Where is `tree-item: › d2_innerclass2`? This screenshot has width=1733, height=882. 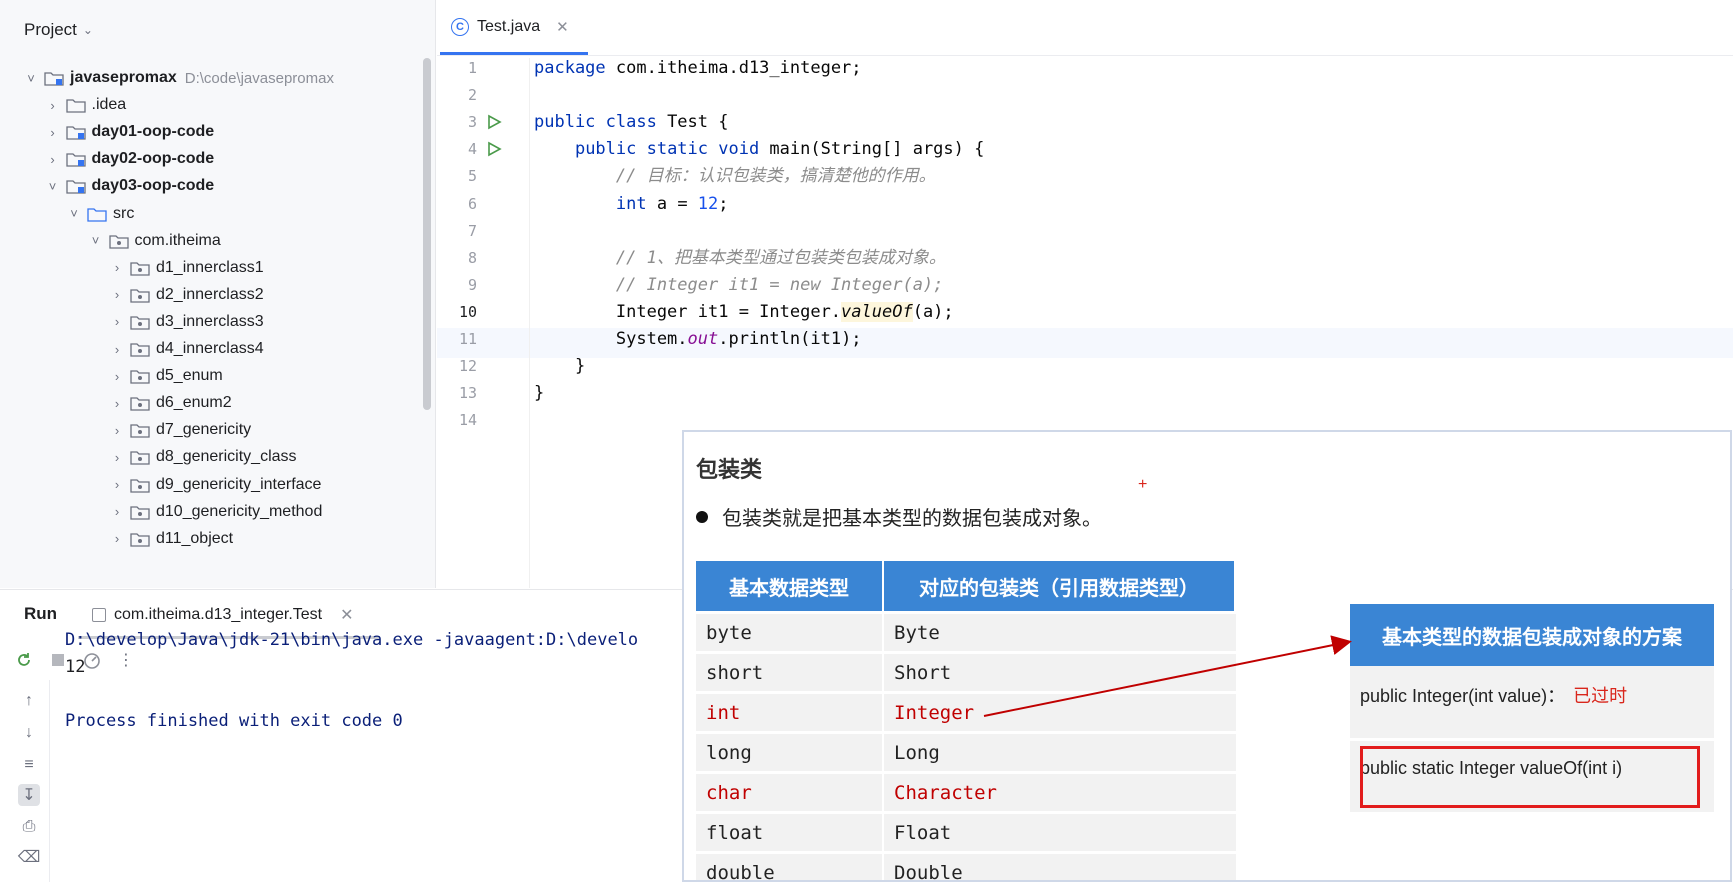
tree-item: › d2_innerclass2 is located at coordinates (186, 295).